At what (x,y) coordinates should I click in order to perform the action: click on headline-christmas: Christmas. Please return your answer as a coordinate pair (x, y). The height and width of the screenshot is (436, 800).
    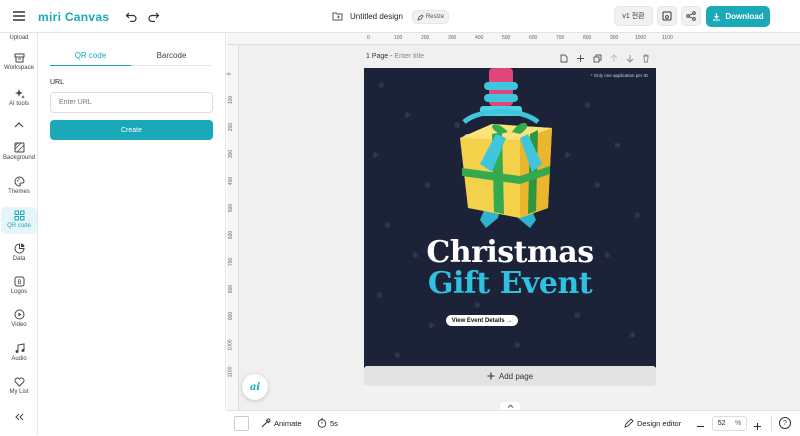
    Looking at the image, I should click on (510, 252).